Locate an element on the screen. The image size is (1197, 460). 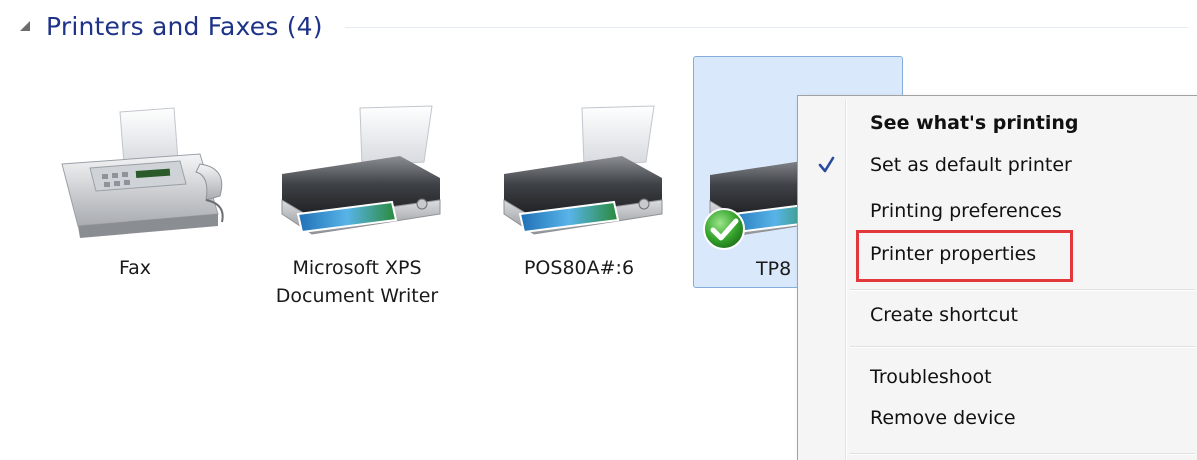
menu-item-see-whats-printing: See what's printing is located at coordinates (998, 123).